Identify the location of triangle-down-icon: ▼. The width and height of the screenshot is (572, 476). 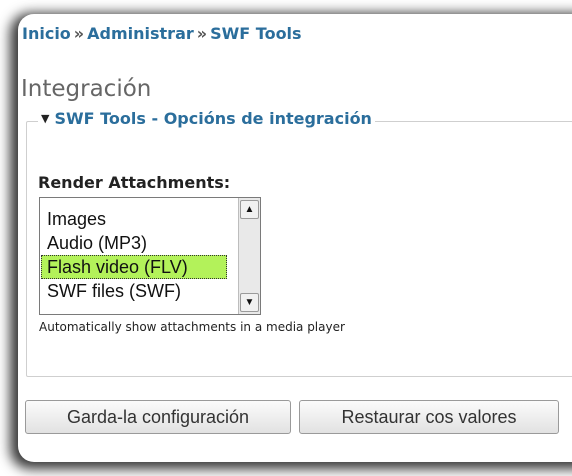
(45, 118).